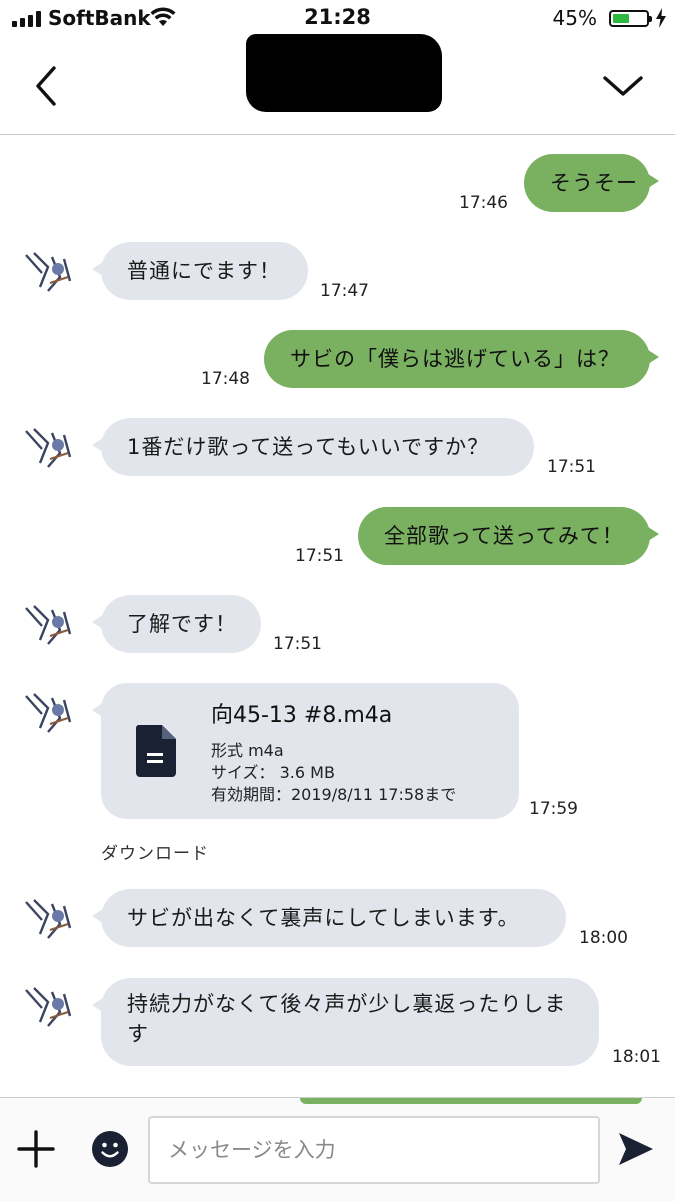 This screenshot has width=675, height=1201. What do you see at coordinates (344, 291) in the screenshot?
I see `message-time: 17:47` at bounding box center [344, 291].